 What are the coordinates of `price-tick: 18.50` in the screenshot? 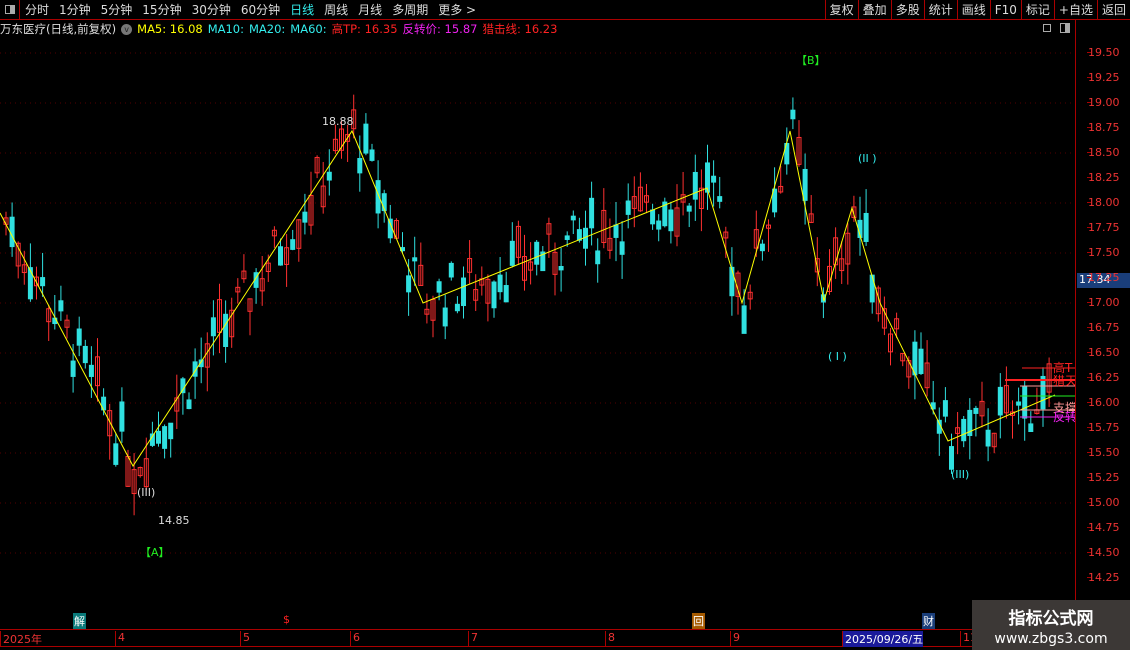 It's located at (1103, 152).